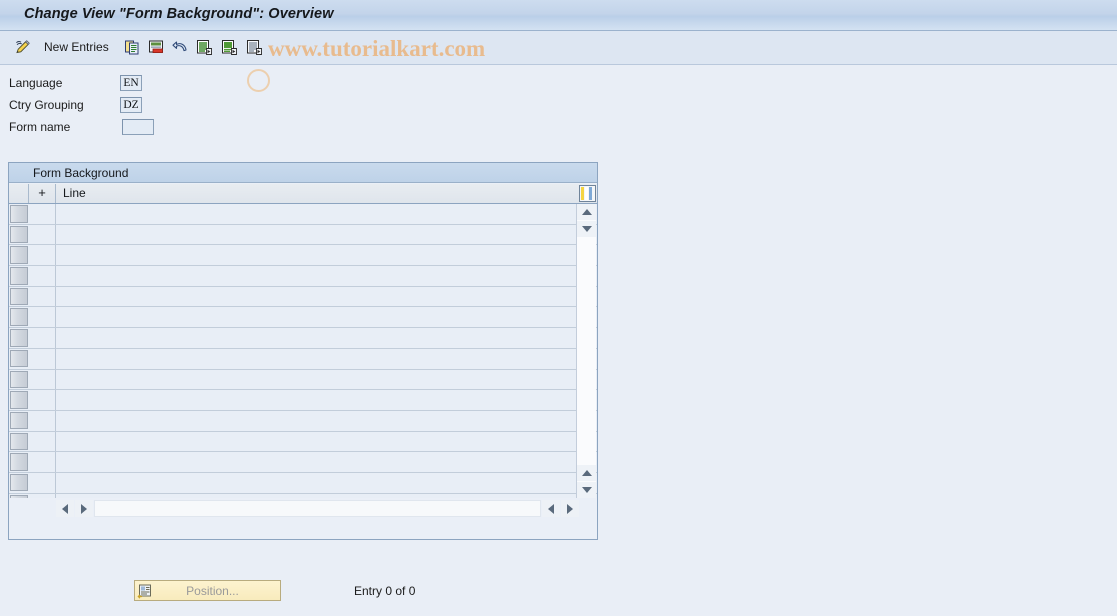 Image resolution: width=1117 pixels, height=616 pixels. I want to click on select-all-button, so click(204, 47).